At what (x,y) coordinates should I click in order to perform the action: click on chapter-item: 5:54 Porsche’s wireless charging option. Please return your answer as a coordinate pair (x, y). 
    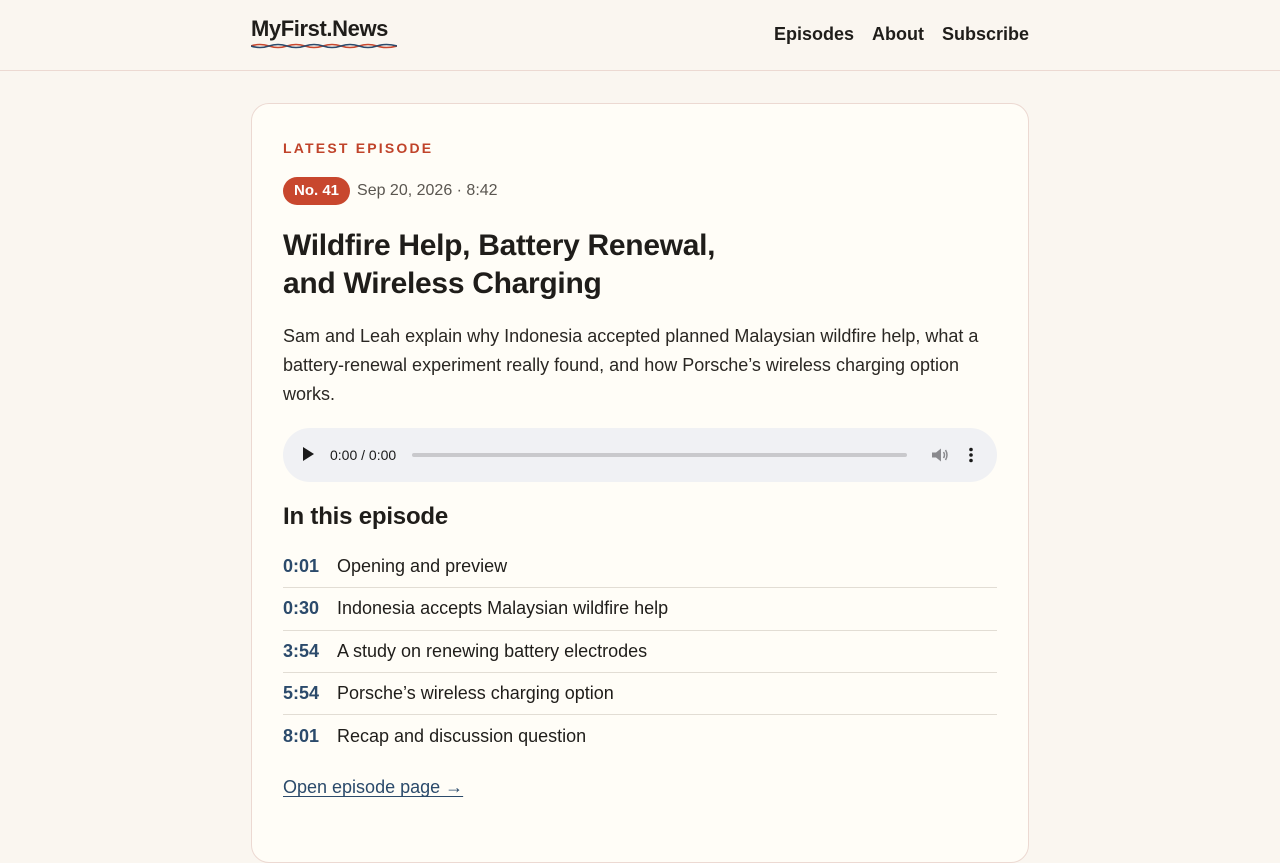
    Looking at the image, I should click on (640, 694).